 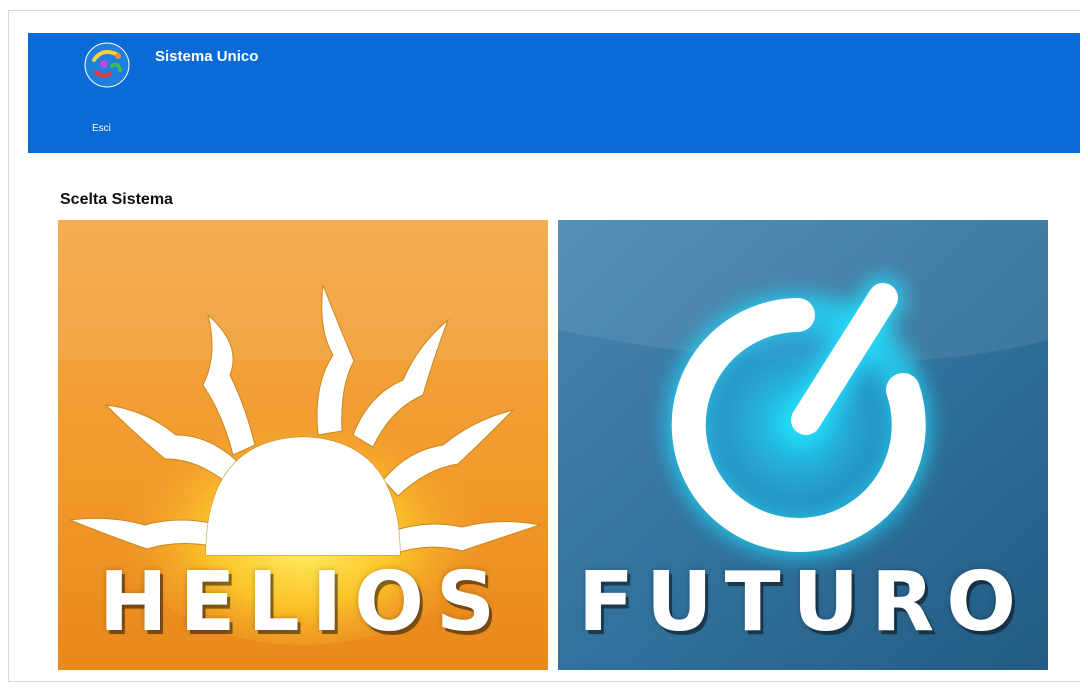 What do you see at coordinates (107, 65) in the screenshot?
I see `servizio-civile-logo` at bounding box center [107, 65].